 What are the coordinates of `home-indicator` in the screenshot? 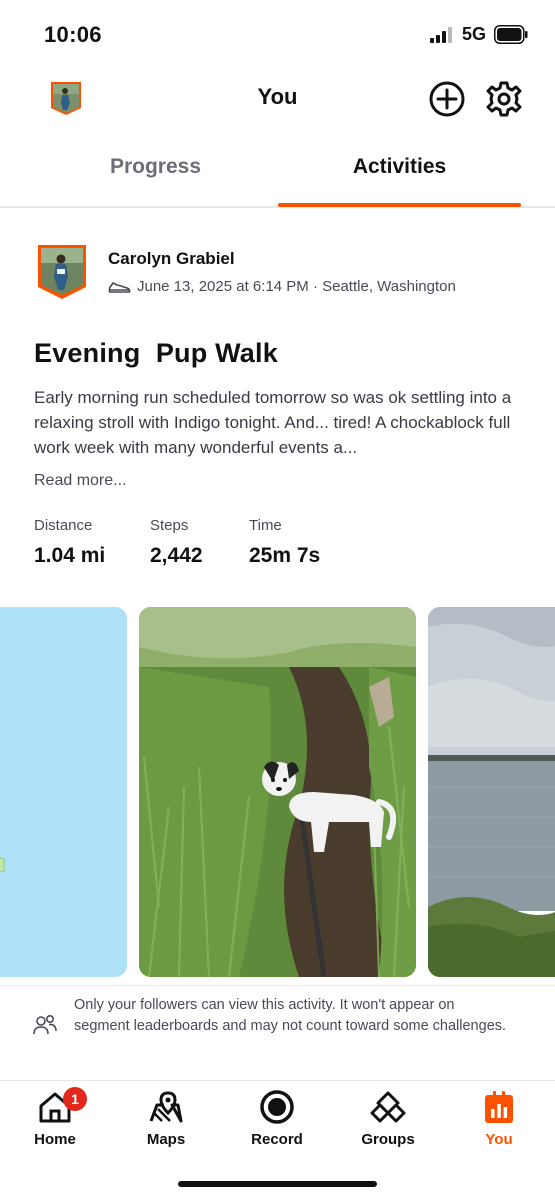 It's located at (277, 1184).